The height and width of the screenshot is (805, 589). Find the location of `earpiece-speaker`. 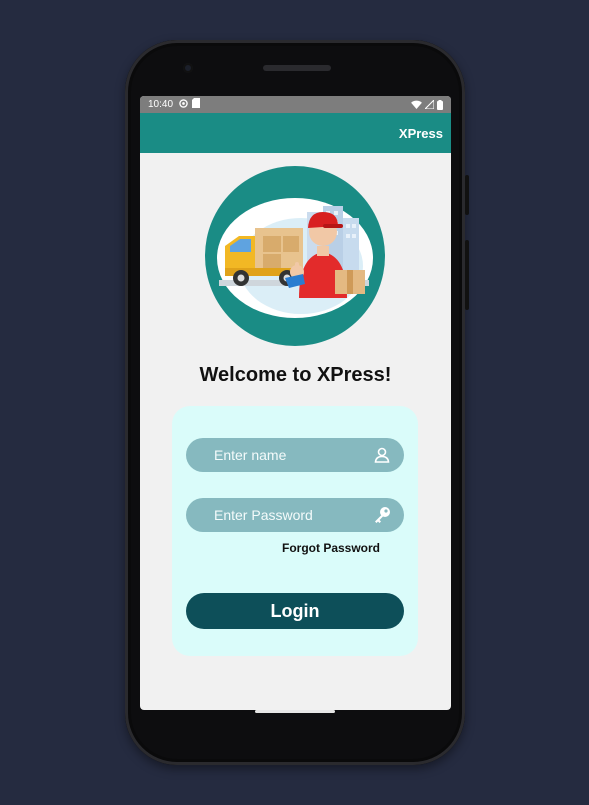

earpiece-speaker is located at coordinates (297, 68).